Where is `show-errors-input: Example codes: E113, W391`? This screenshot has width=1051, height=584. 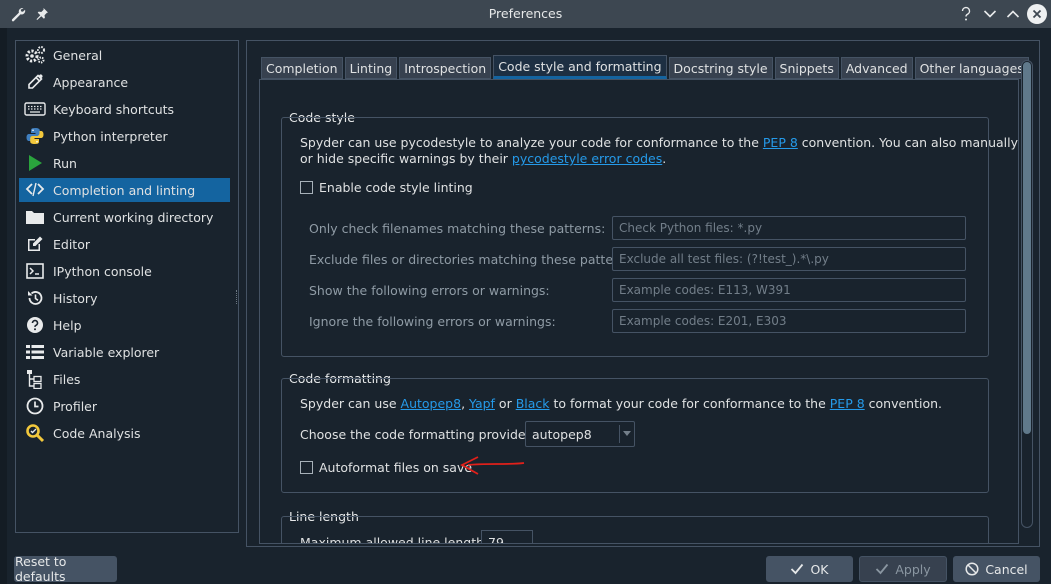
show-errors-input: Example codes: E113, W391 is located at coordinates (789, 290).